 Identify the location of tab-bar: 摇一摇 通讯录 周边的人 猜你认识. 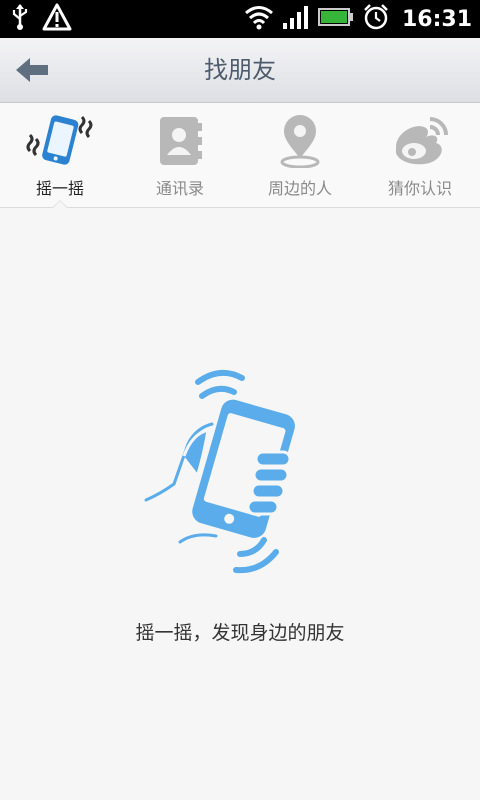
(240, 155).